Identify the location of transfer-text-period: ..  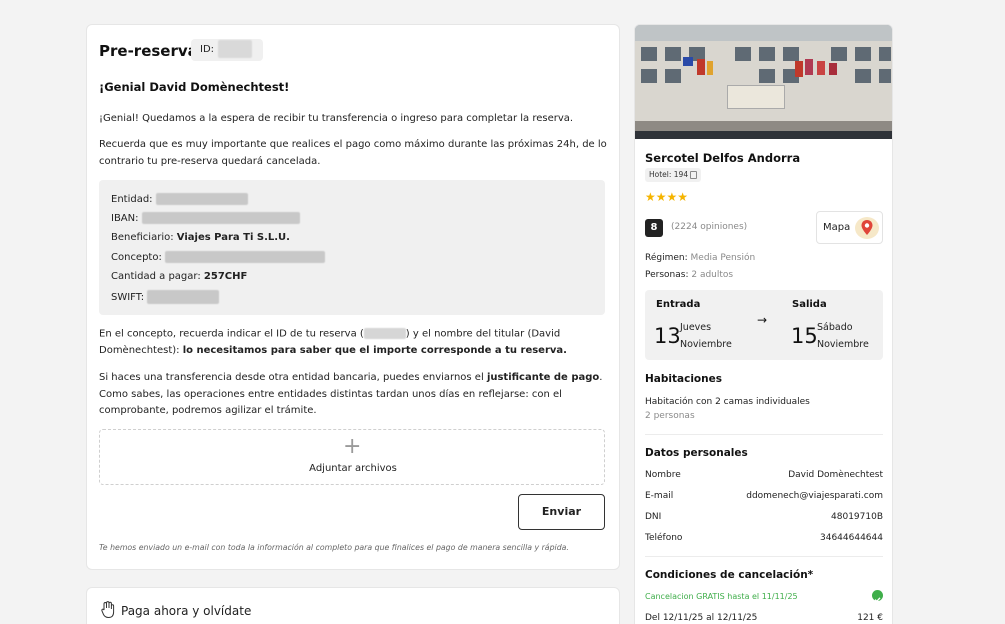
(601, 377).